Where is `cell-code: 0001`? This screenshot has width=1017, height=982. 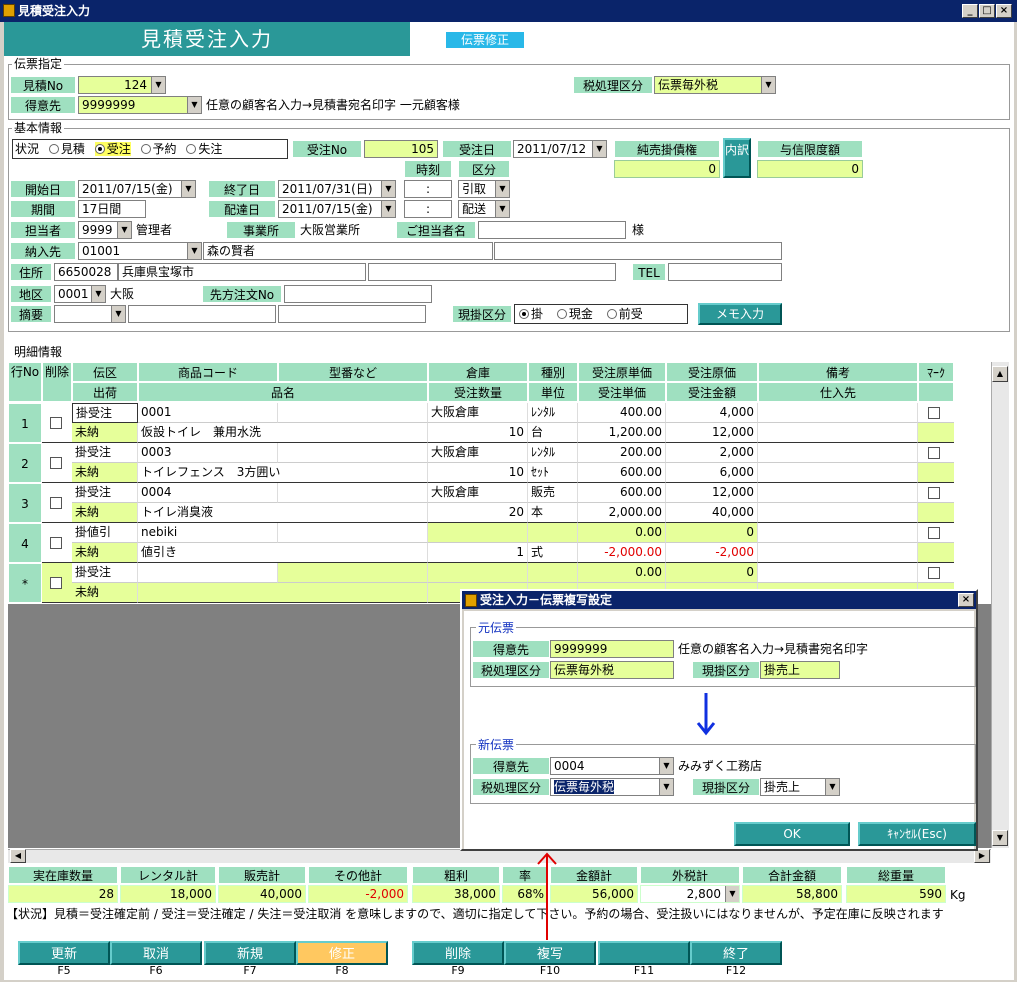 cell-code: 0001 is located at coordinates (208, 413).